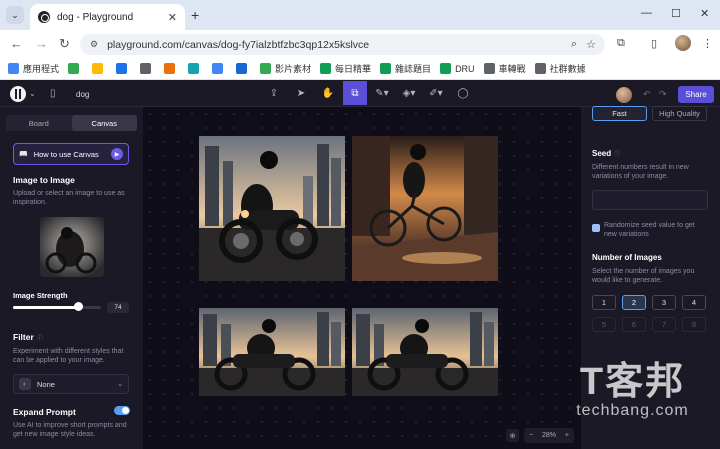 The height and width of the screenshot is (449, 720). What do you see at coordinates (274, 93) in the screenshot?
I see `upload-tool-icon: ⇪` at bounding box center [274, 93].